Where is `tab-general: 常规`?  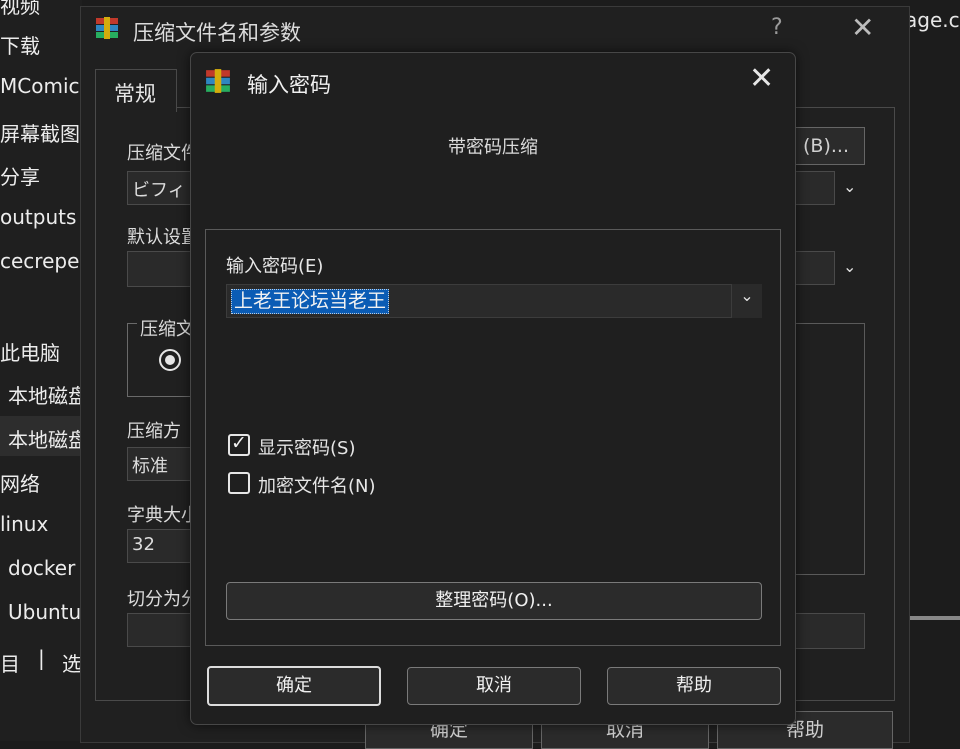 tab-general: 常规 is located at coordinates (136, 90).